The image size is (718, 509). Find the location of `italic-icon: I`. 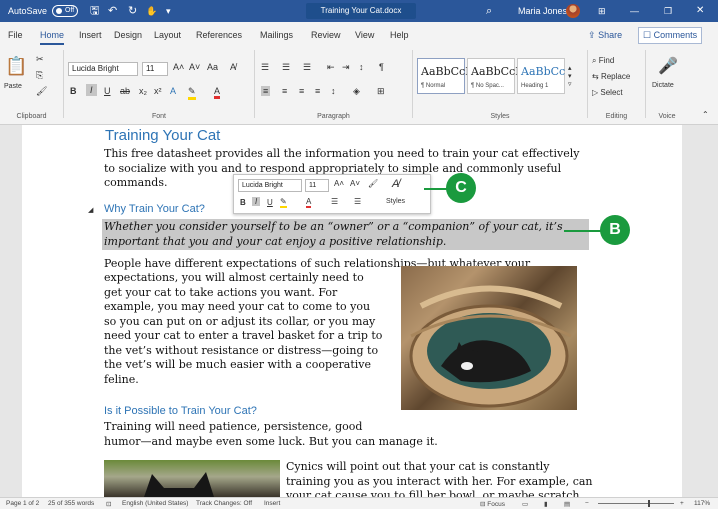

italic-icon: I is located at coordinates (91, 90).